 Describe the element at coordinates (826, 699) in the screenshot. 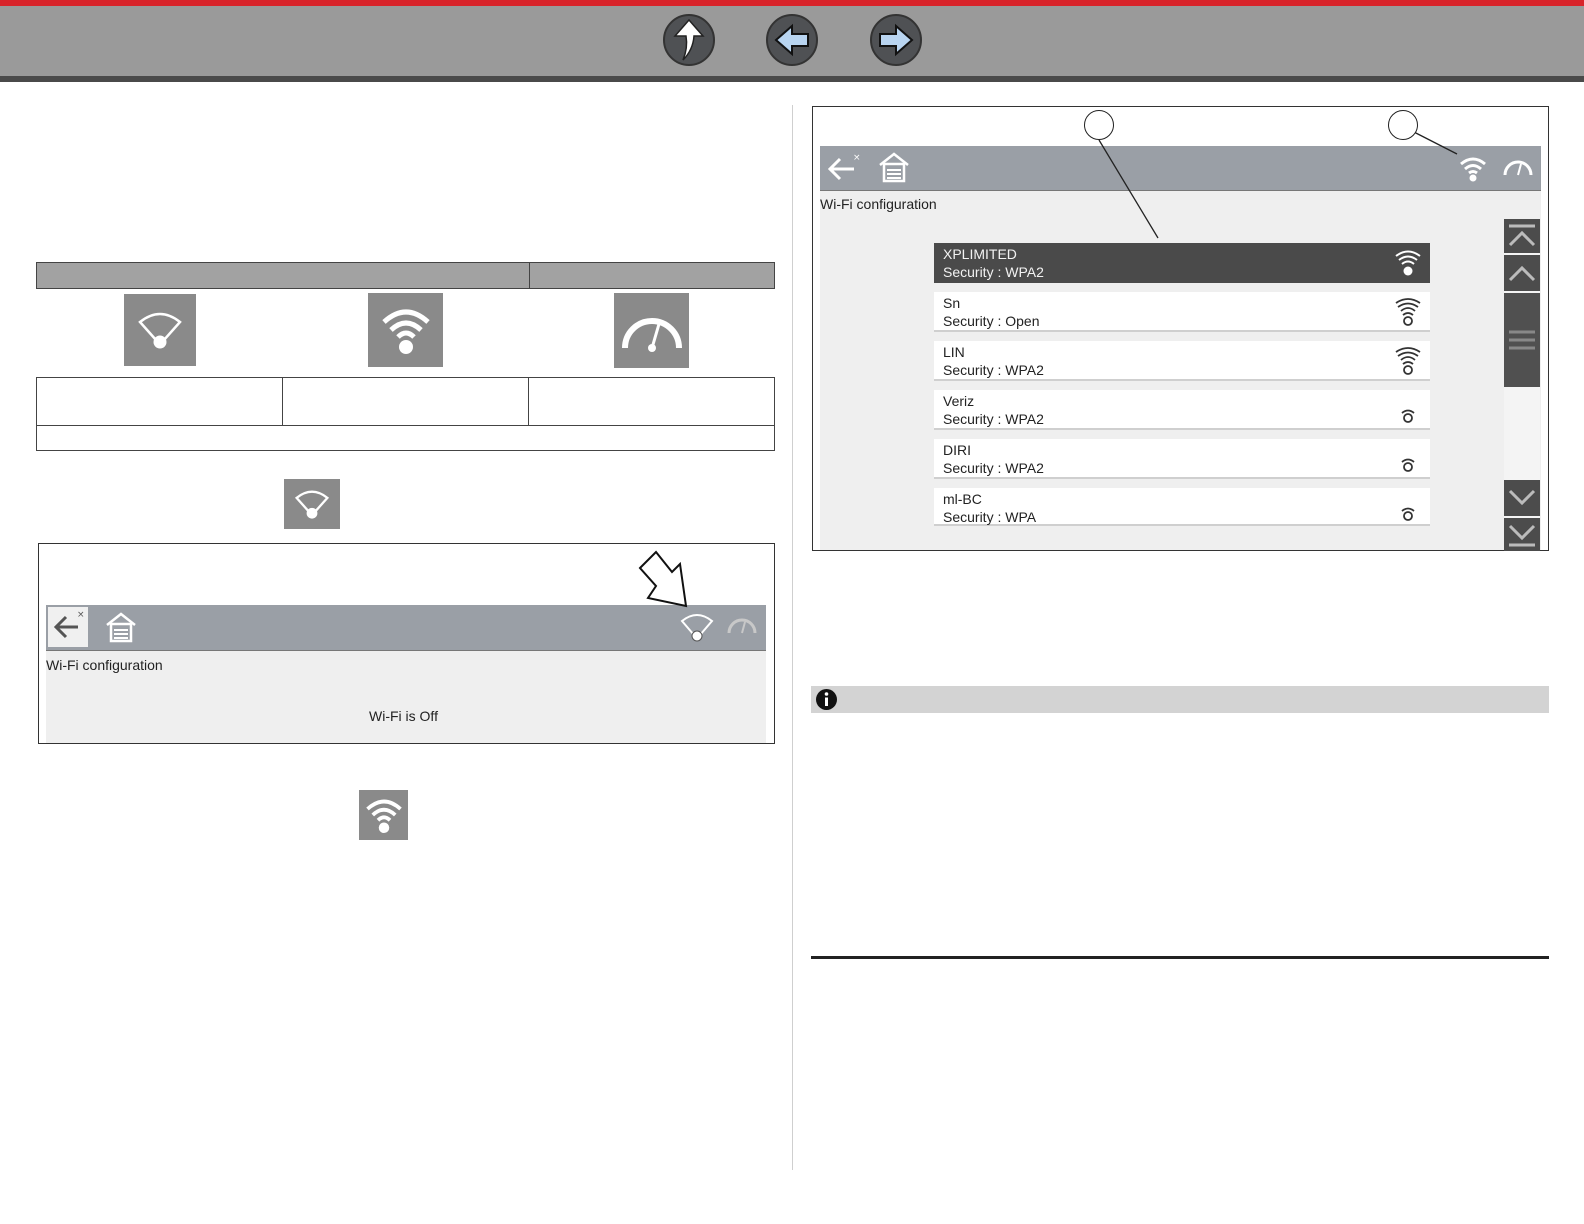

I see `info-icon` at that location.